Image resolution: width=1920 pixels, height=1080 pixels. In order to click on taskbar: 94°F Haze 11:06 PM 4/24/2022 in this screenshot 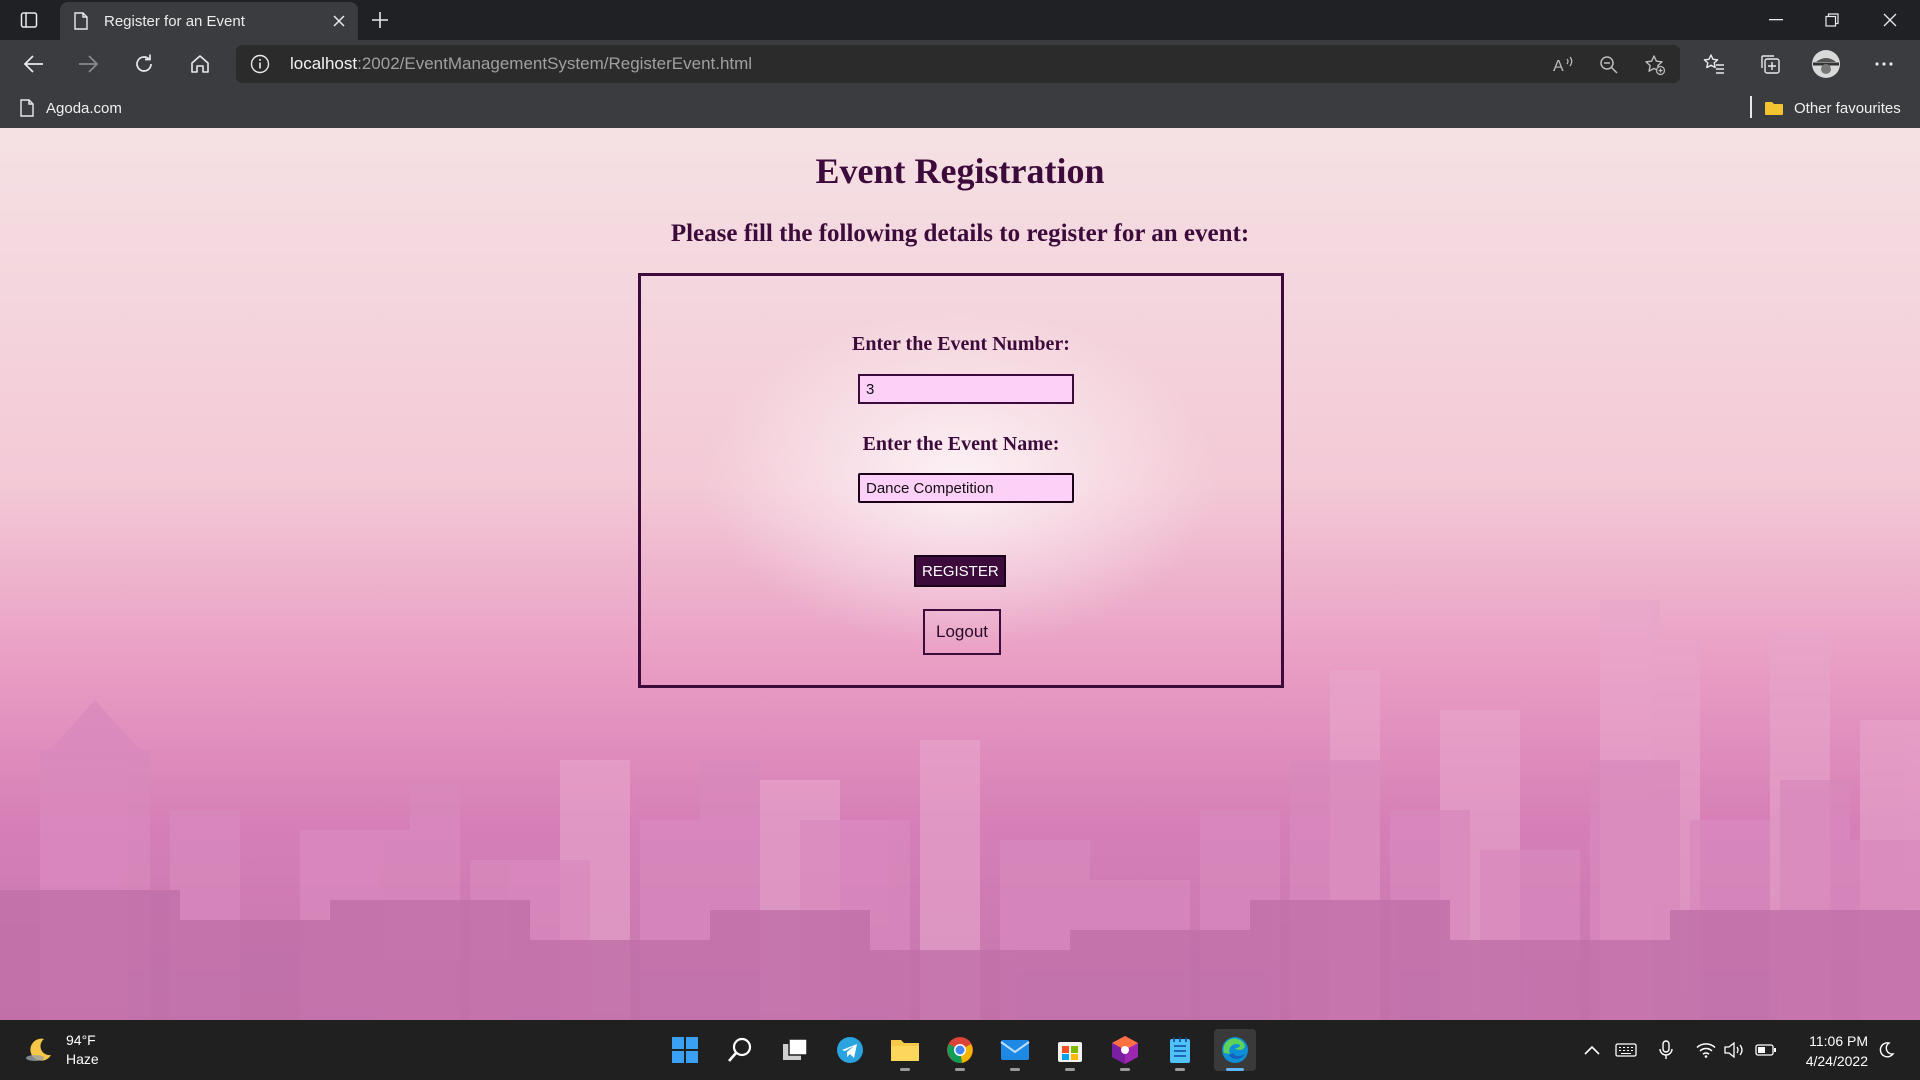, I will do `click(960, 1050)`.